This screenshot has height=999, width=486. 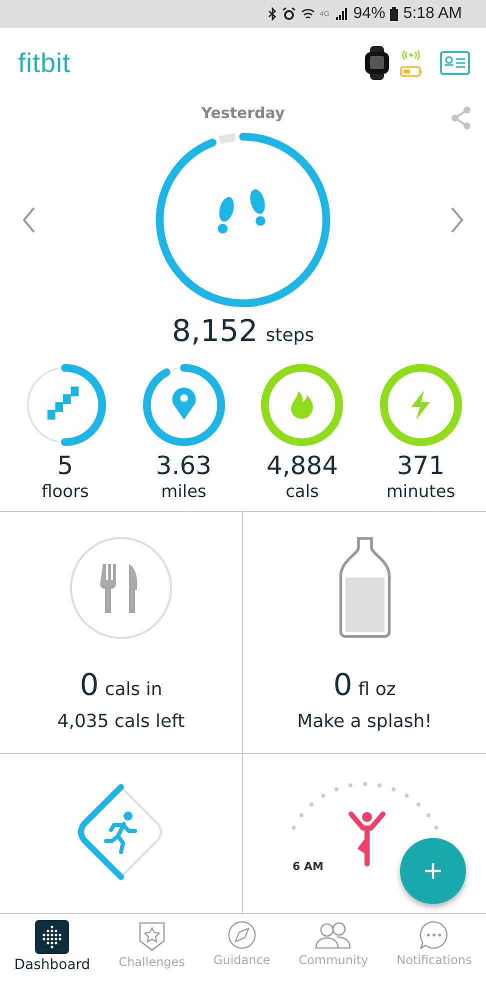 I want to click on footprints-icon, so click(x=242, y=211).